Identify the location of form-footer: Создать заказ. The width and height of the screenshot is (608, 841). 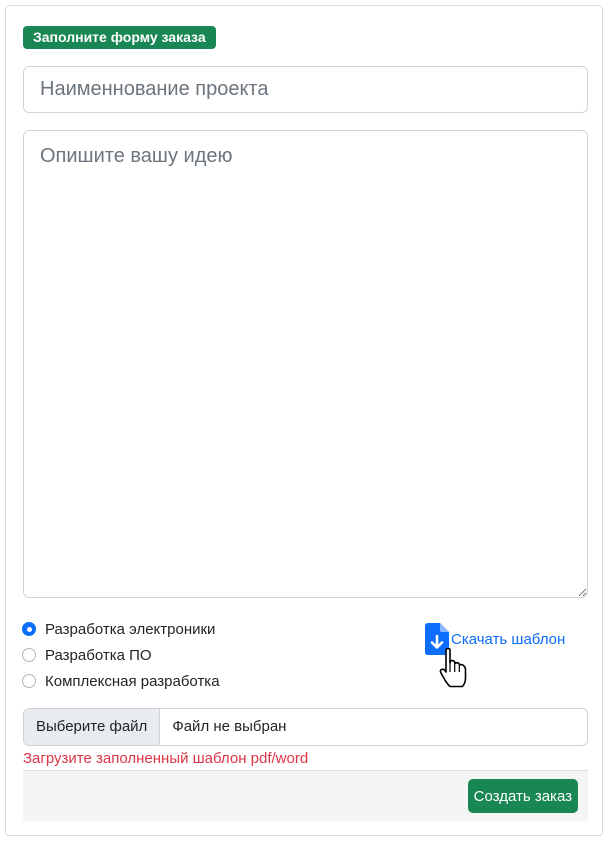
(305, 795).